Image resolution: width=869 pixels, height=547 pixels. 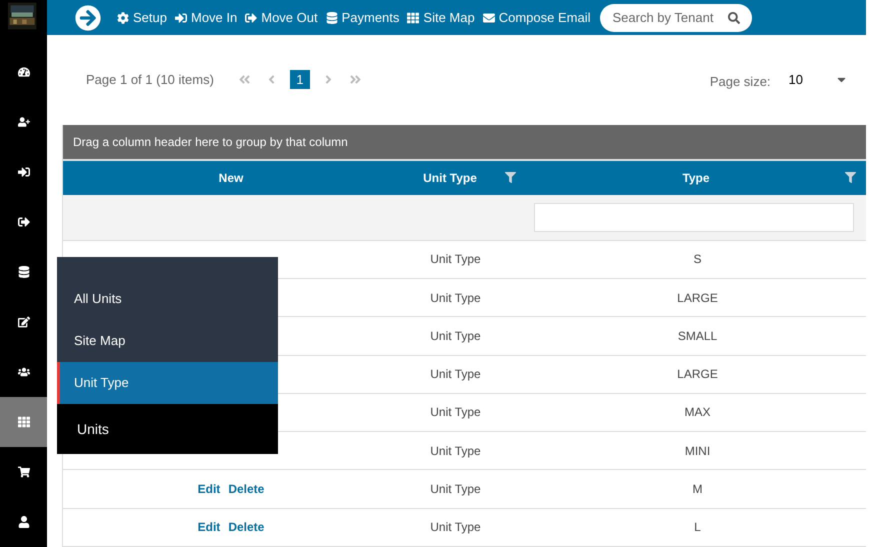 I want to click on search-field: Search by Tenant, so click(x=676, y=18).